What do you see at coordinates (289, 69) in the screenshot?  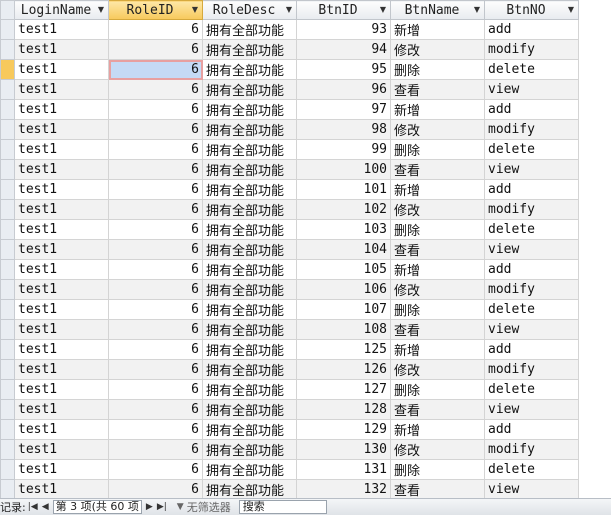 I see `table-row: test1 6 拥有全部功能 95 删除 delete` at bounding box center [289, 69].